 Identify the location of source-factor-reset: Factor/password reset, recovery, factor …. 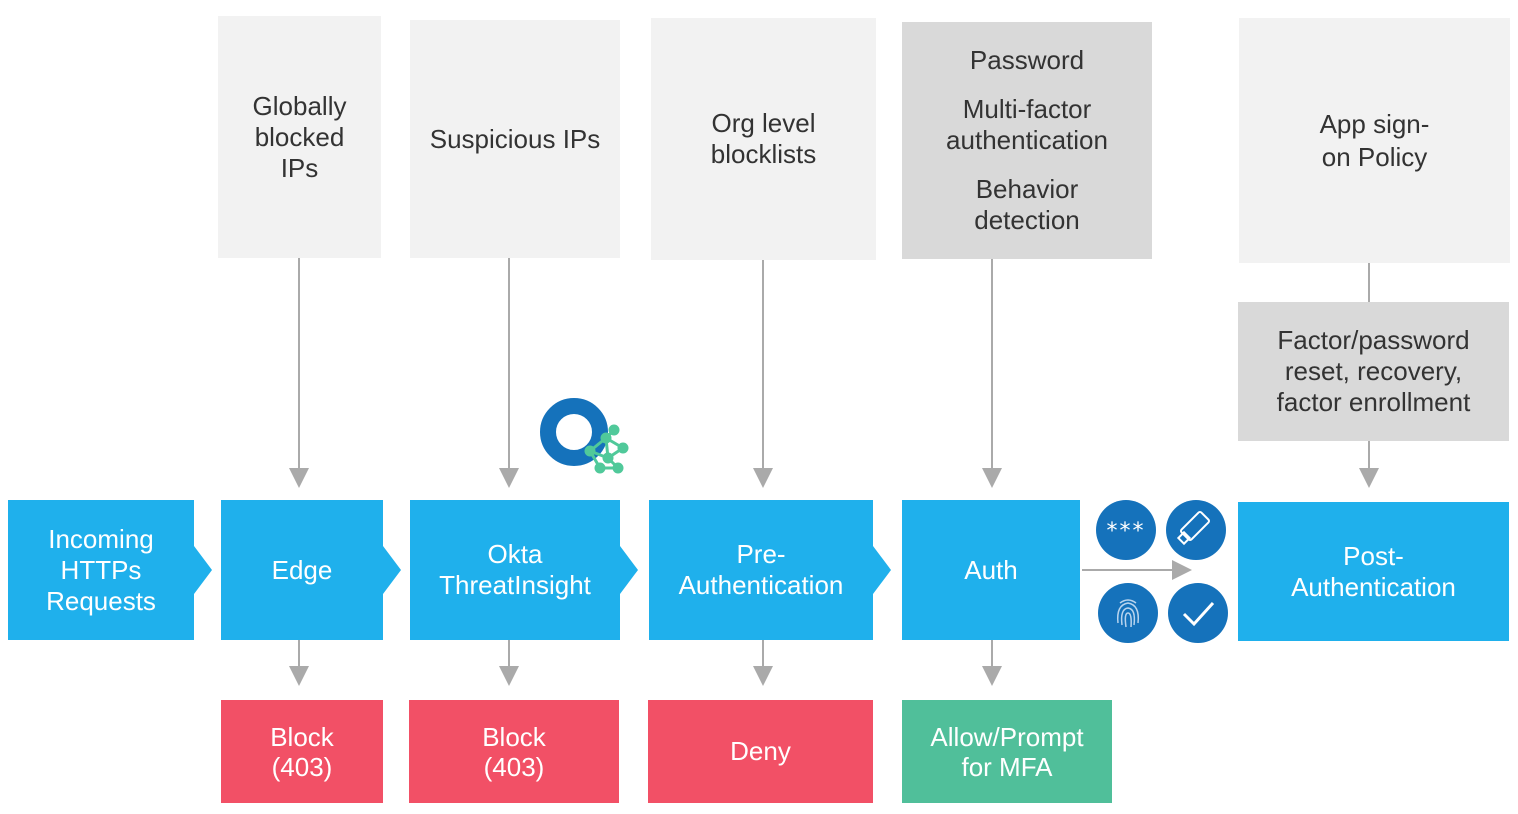
(1373, 371).